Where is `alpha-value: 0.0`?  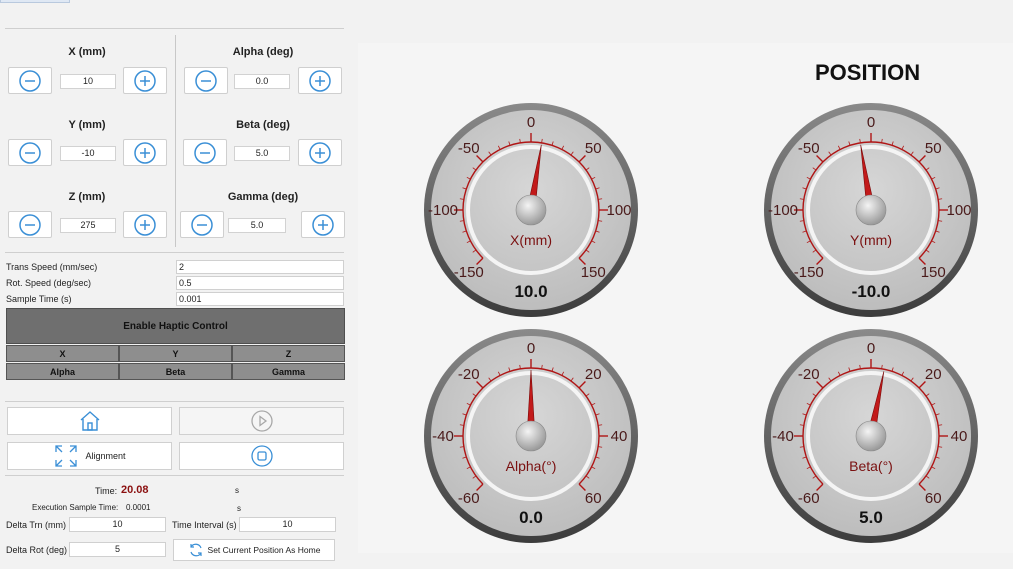 alpha-value: 0.0 is located at coordinates (262, 81).